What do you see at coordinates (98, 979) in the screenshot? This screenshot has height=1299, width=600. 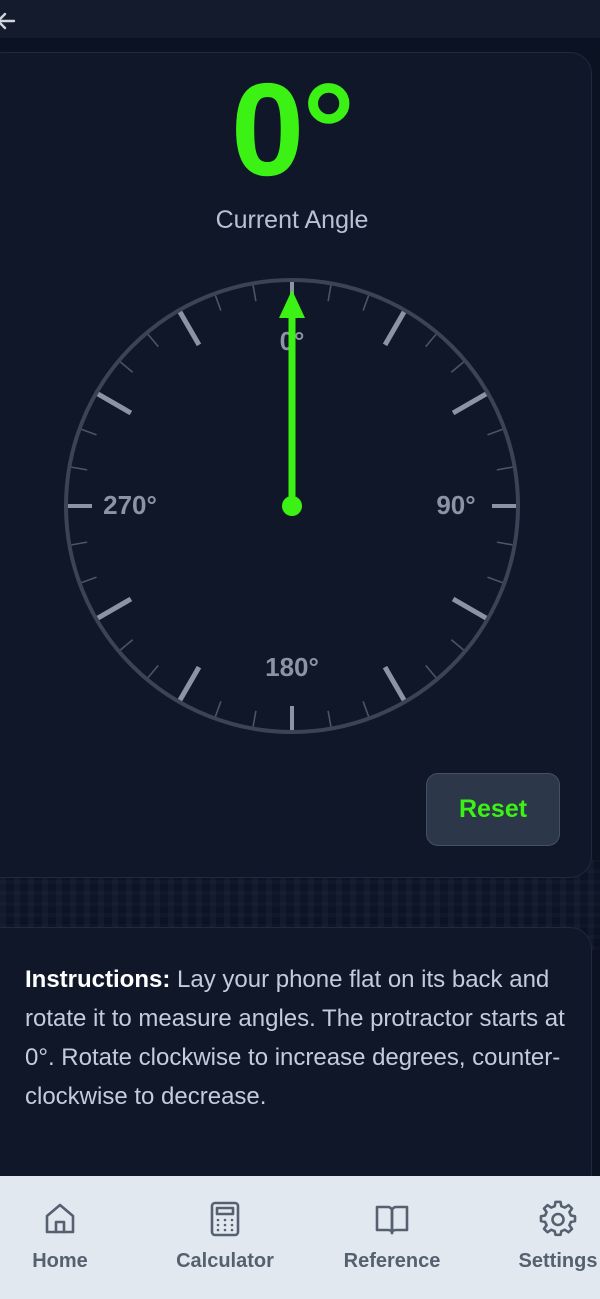 I see `instructions-heading: Instructions:` at bounding box center [98, 979].